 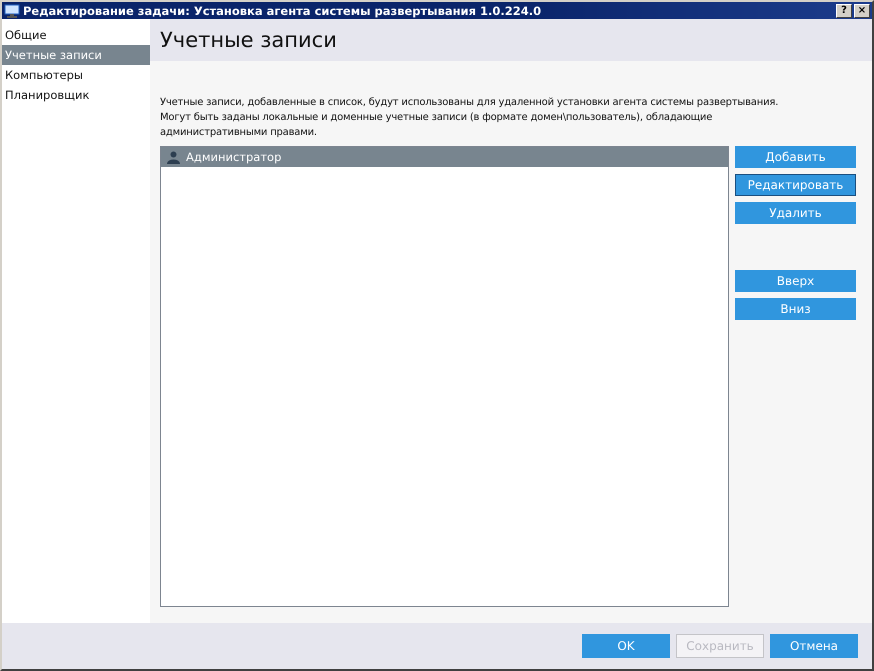 What do you see at coordinates (76, 35) in the screenshot?
I see `sidebar-item: Общие` at bounding box center [76, 35].